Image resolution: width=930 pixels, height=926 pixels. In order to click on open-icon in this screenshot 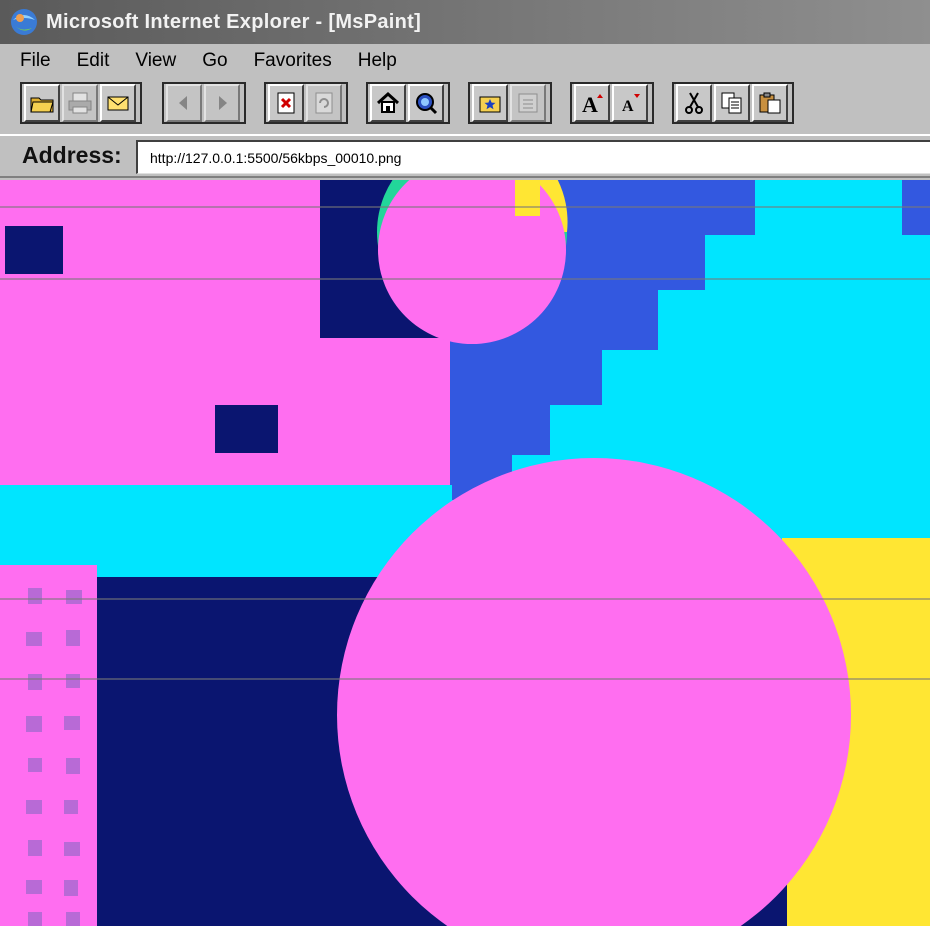, I will do `click(42, 105)`.